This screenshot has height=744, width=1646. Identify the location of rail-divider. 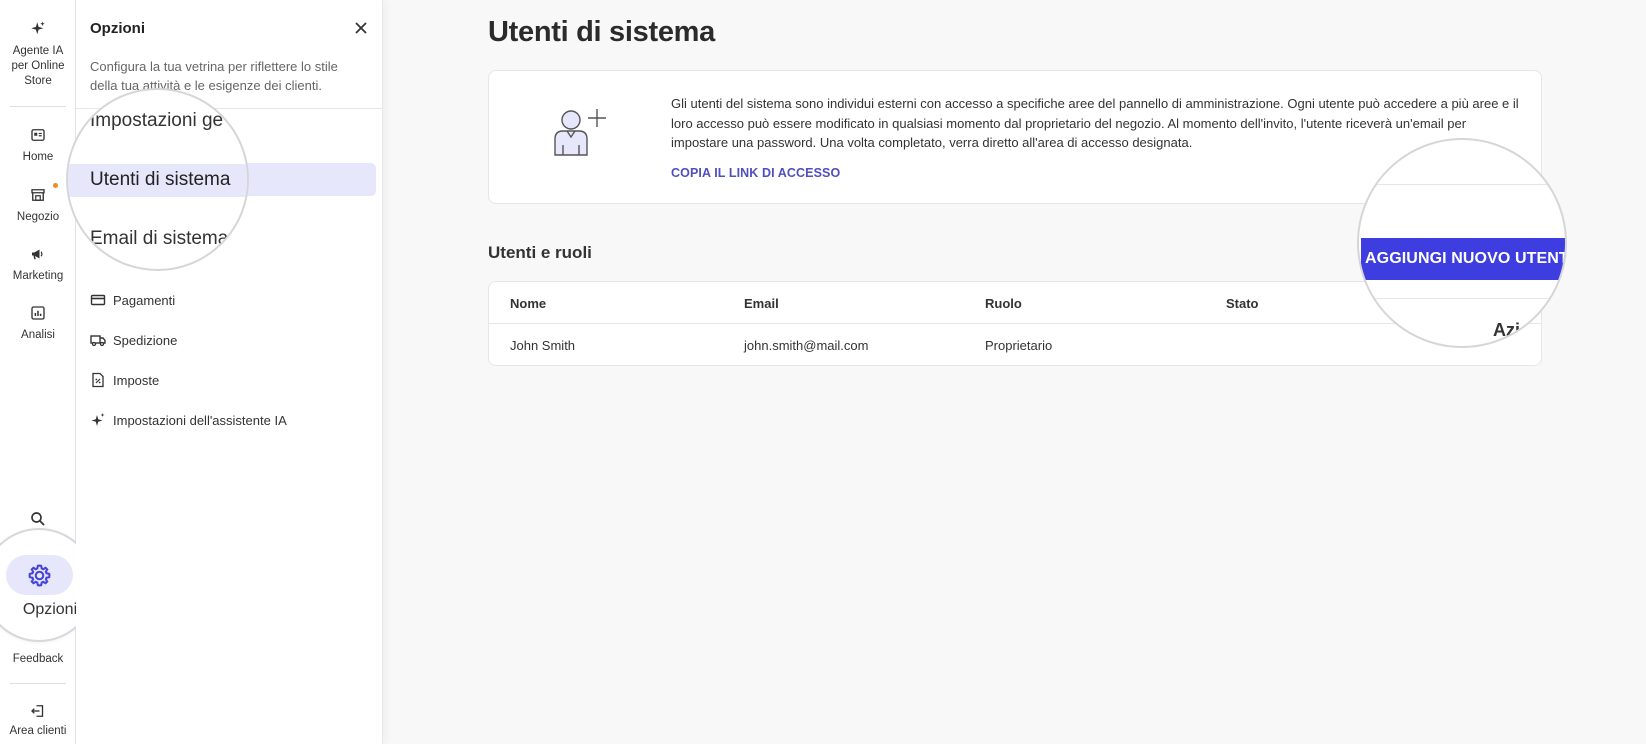
(38, 106).